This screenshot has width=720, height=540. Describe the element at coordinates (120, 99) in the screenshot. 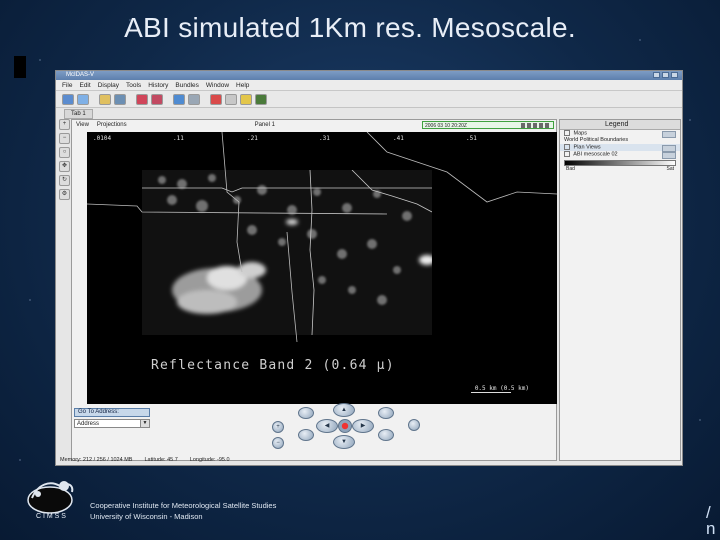

I see `display-icon` at that location.